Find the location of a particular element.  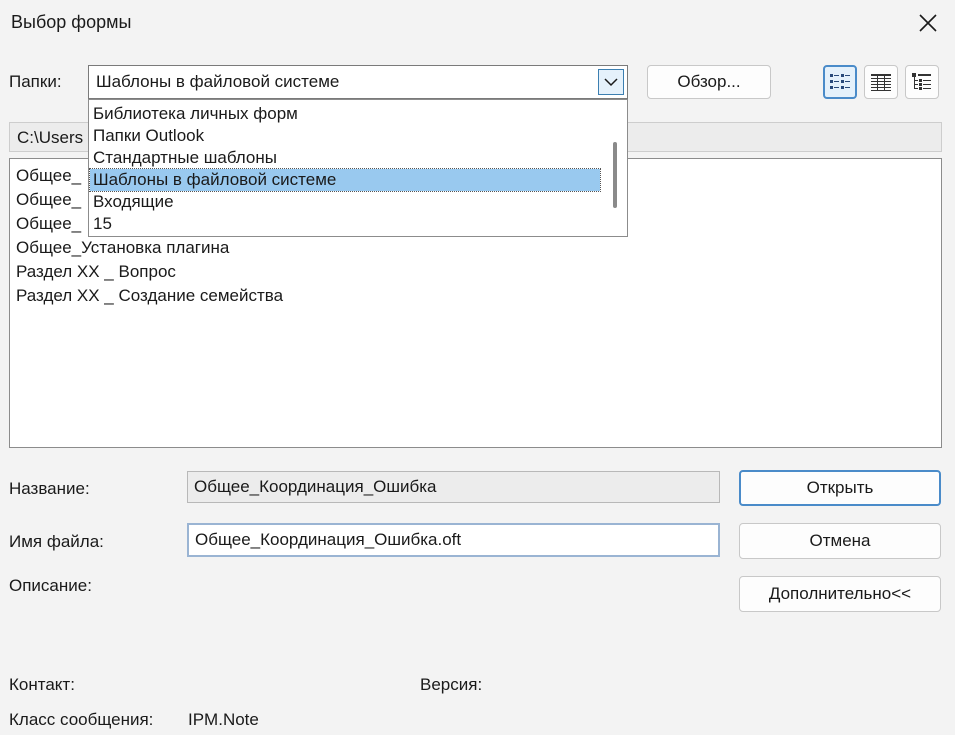

dropdown-option: Стандартные шаблоны is located at coordinates (345, 158).